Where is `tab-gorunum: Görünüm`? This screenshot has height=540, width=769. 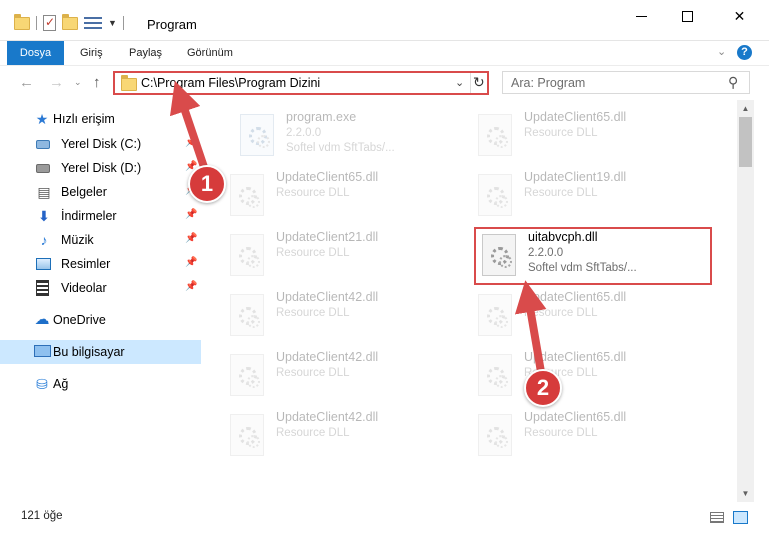
tab-gorunum: Görünüm is located at coordinates (210, 53).